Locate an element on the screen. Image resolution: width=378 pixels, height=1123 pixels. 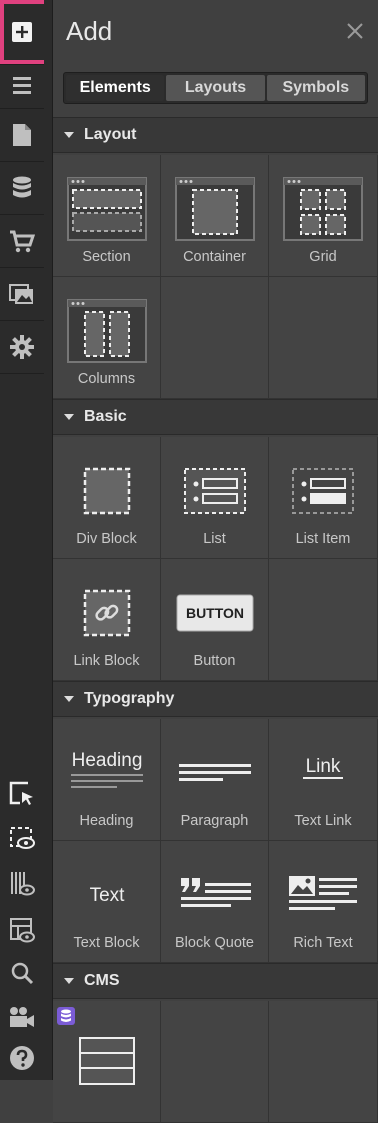
collection-list-icon is located at coordinates (106, 1061).